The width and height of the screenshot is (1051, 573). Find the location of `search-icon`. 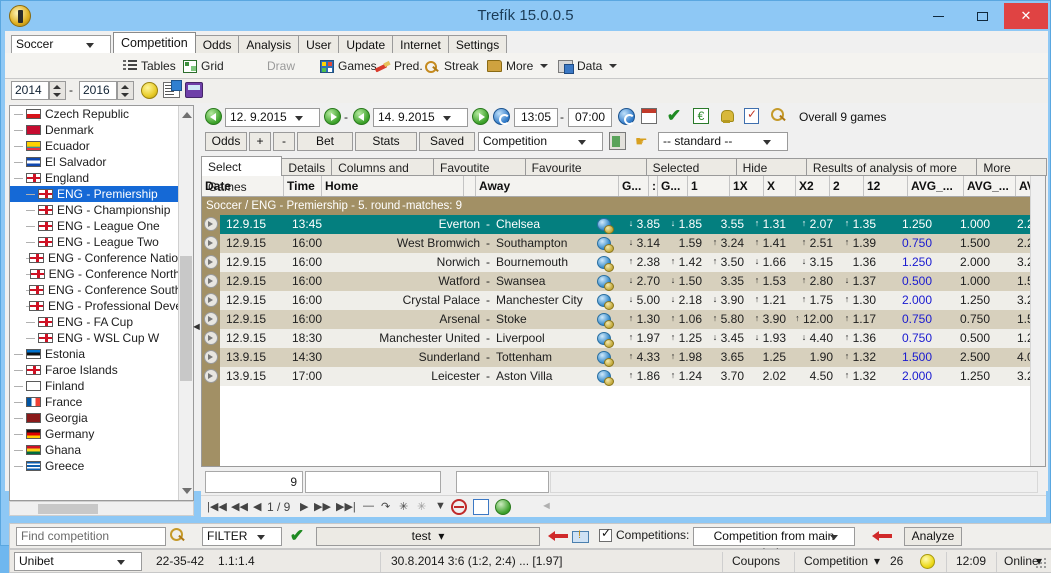

search-icon is located at coordinates (178, 536).